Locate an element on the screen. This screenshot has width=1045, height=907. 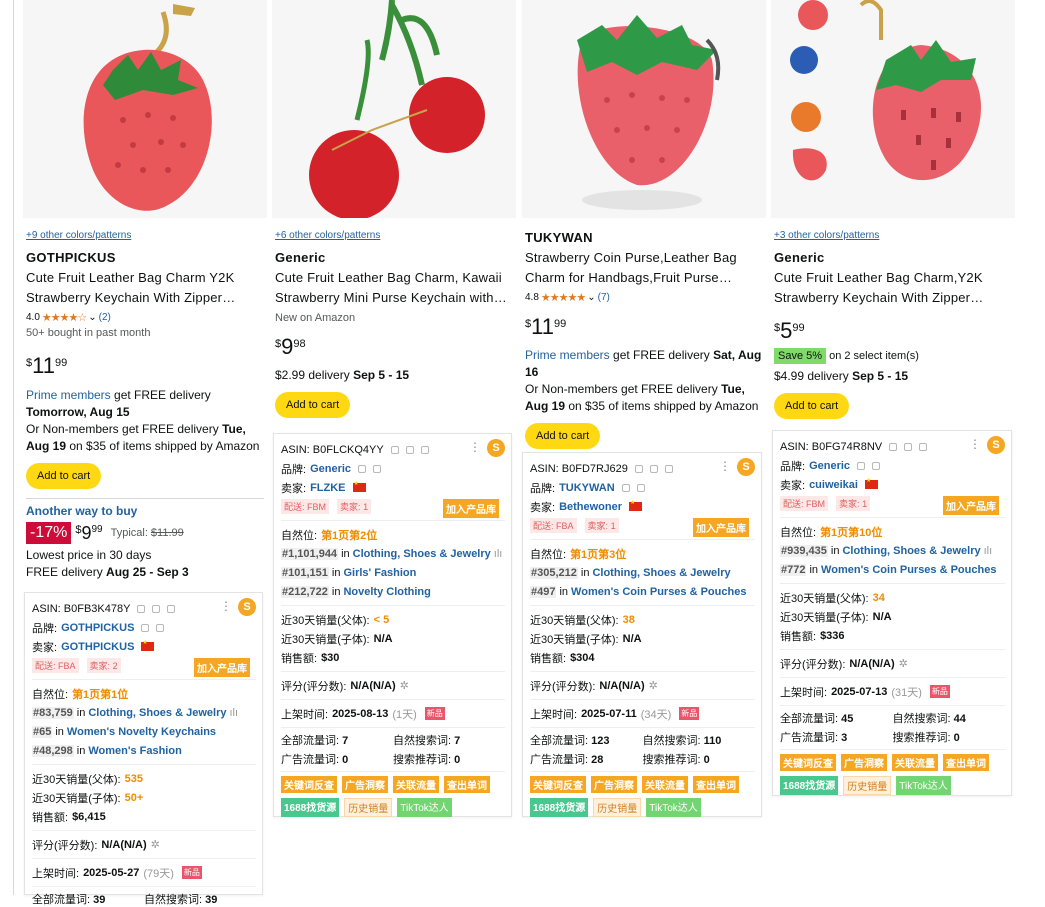
seller-link: cuiweikai is located at coordinates (833, 485).